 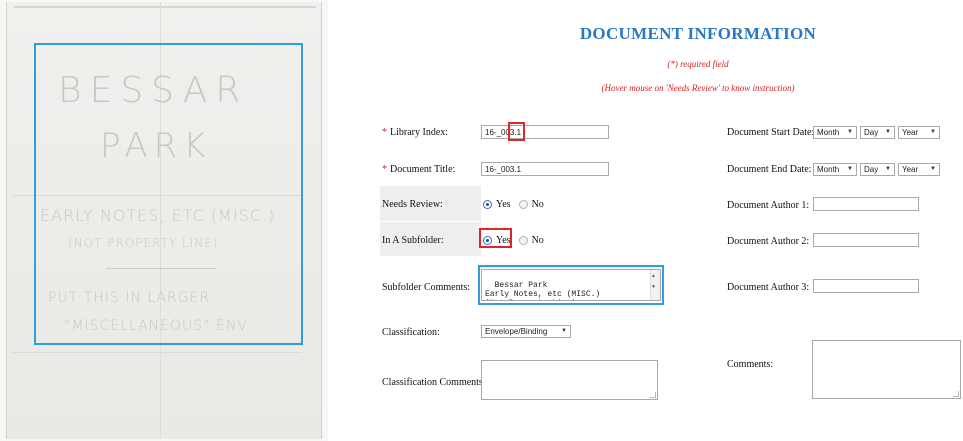 I want to click on end-date-label: Document End Date:, so click(x=769, y=169).